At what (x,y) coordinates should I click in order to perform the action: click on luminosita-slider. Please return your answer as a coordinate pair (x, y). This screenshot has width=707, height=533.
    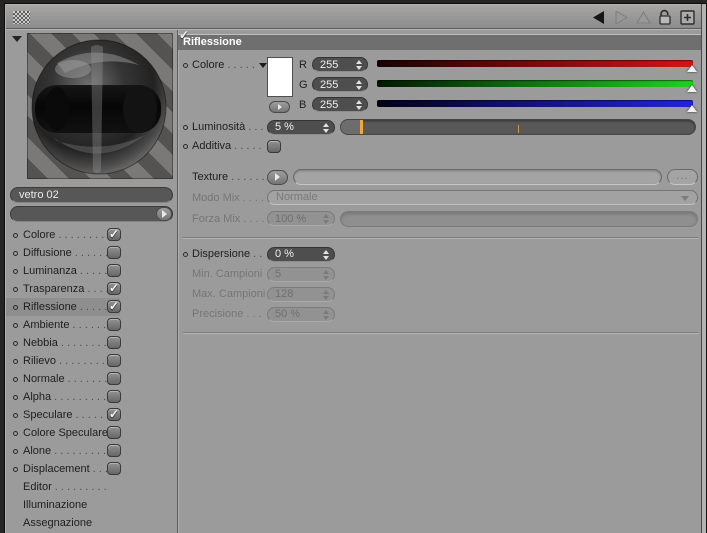
    Looking at the image, I should click on (518, 127).